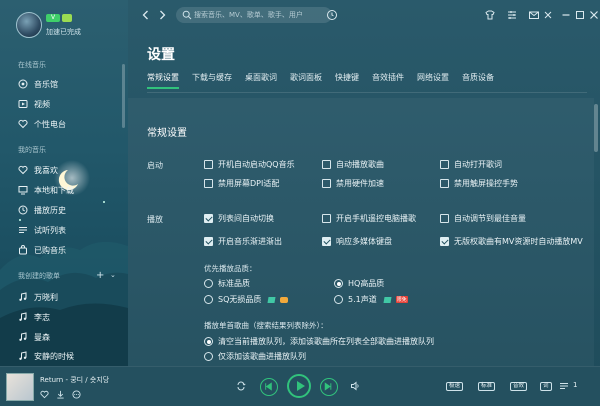  Describe the element at coordinates (347, 80) in the screenshot. I see `tab-hotkeys: 快捷键` at that location.